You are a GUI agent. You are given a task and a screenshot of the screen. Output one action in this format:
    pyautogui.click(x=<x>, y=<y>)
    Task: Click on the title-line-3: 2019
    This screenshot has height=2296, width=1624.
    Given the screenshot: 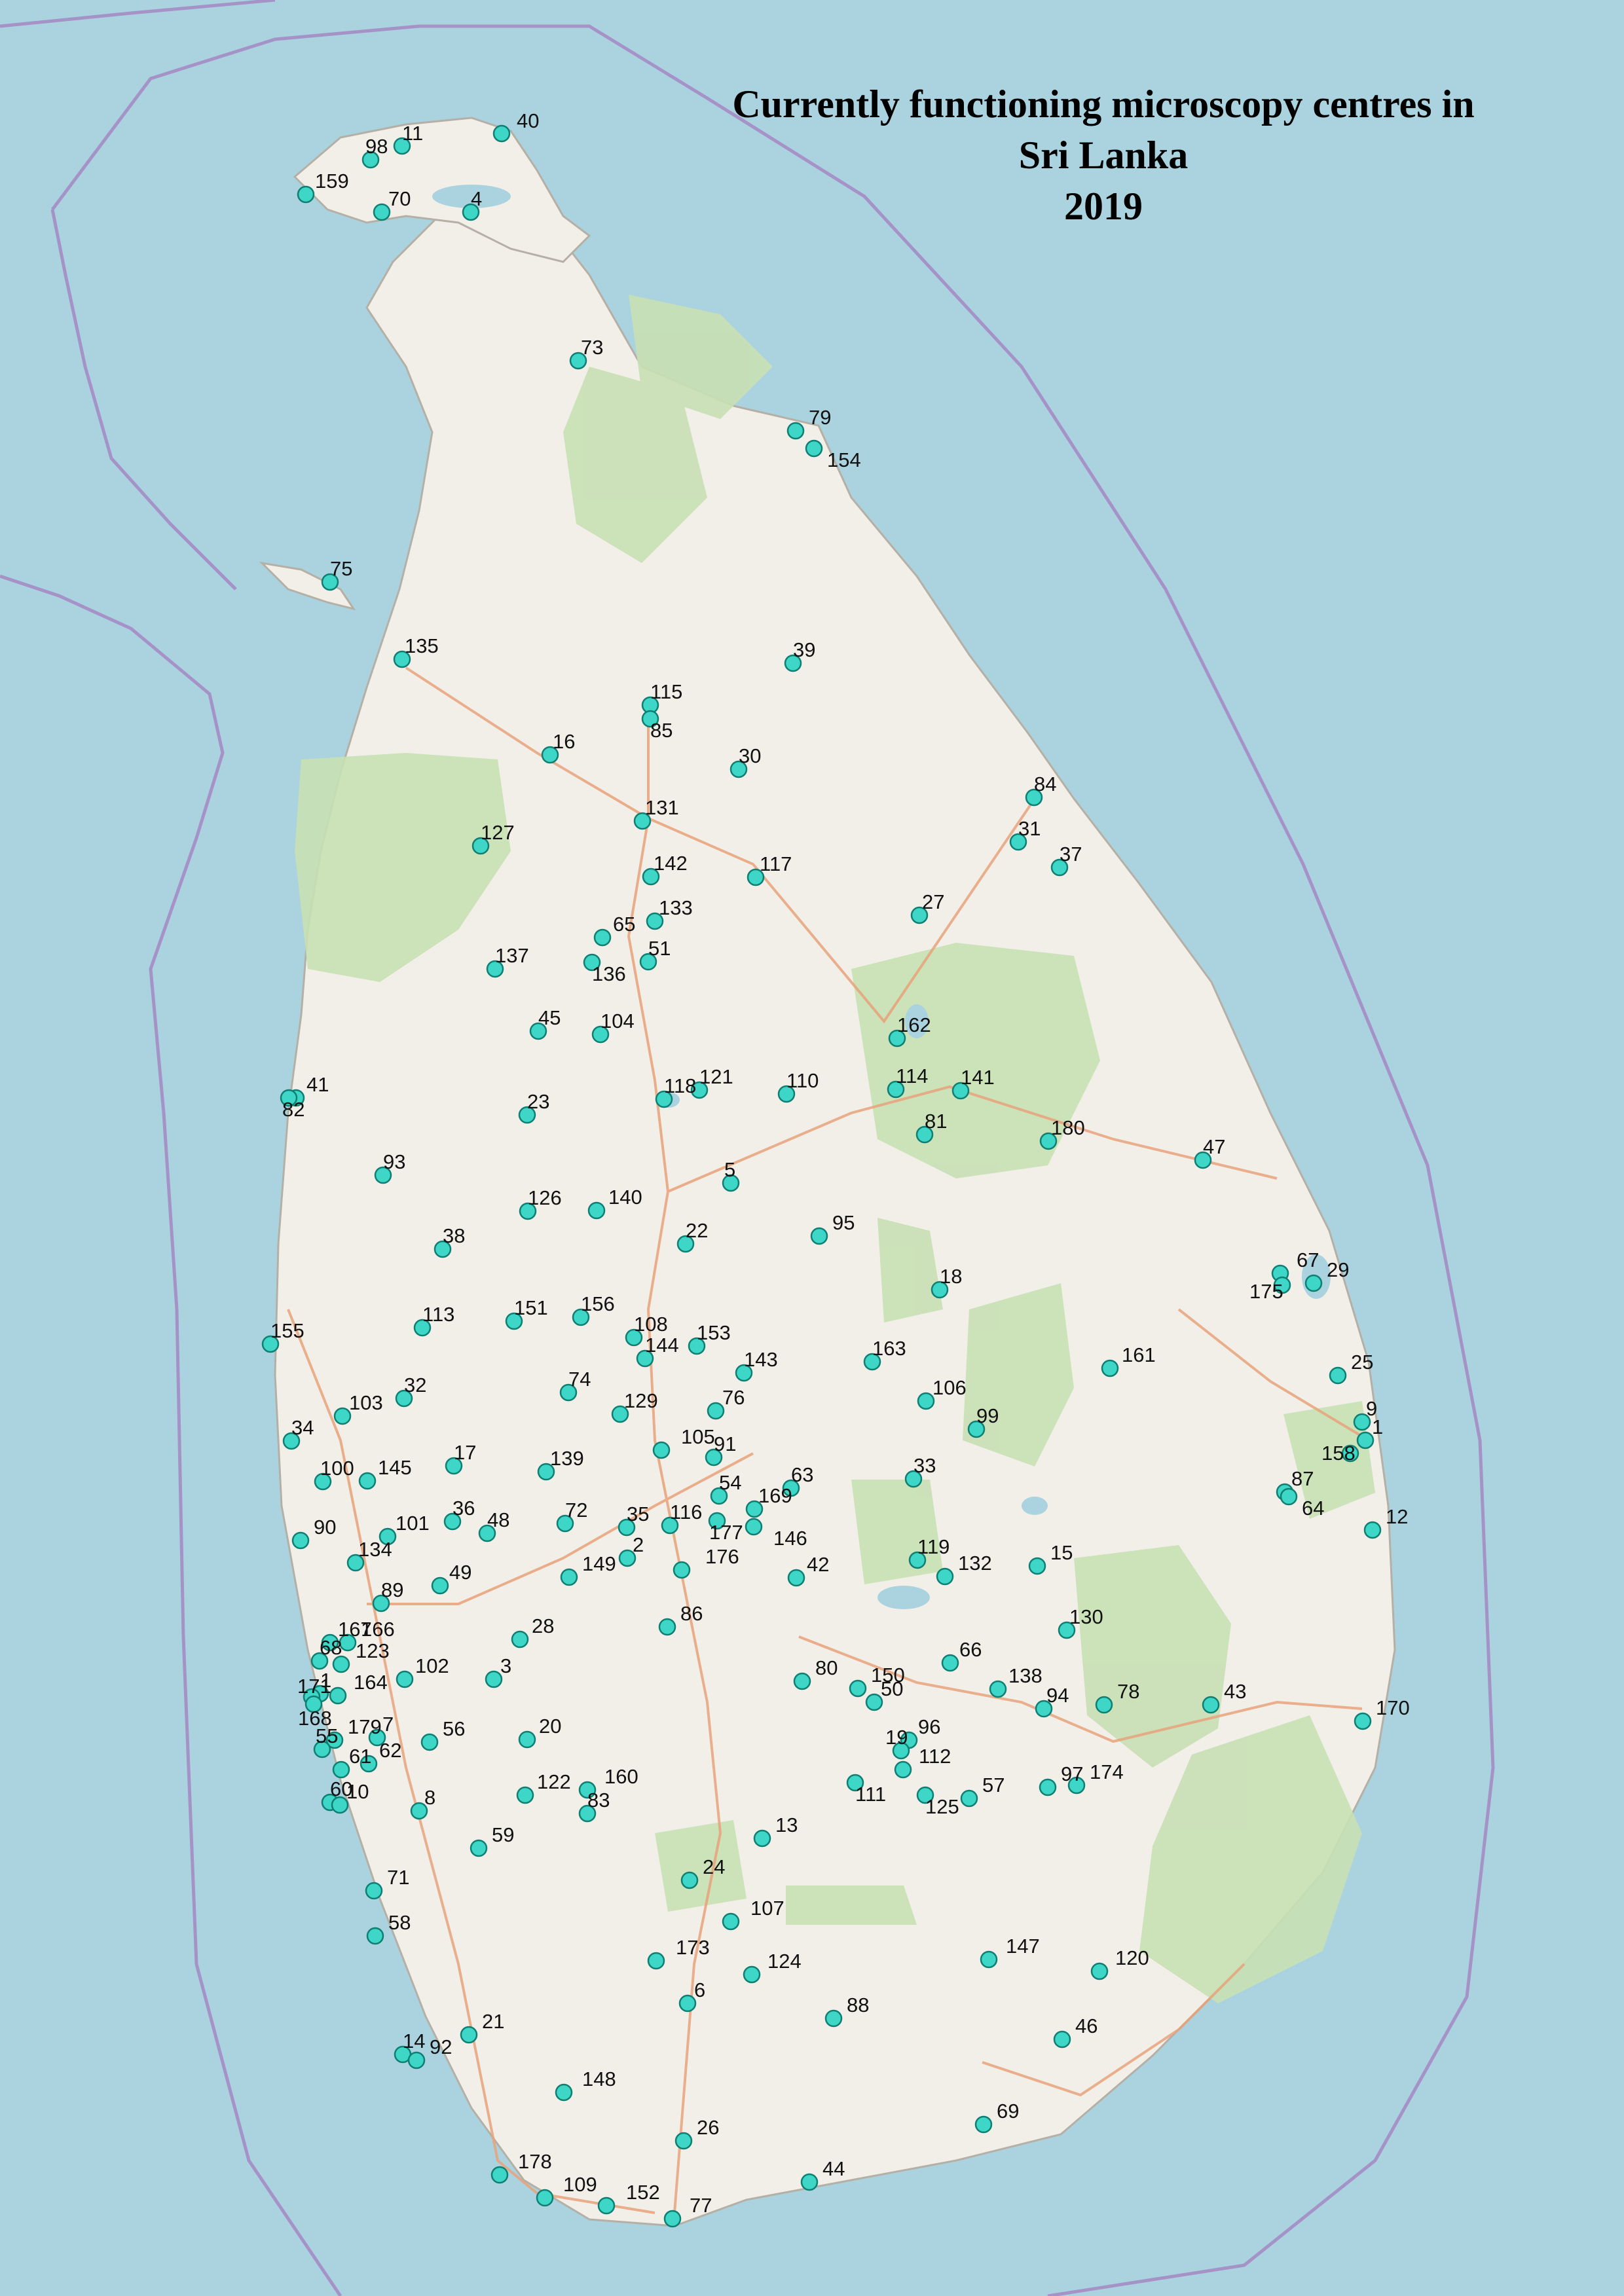 What is the action you would take?
    pyautogui.click(x=1103, y=206)
    